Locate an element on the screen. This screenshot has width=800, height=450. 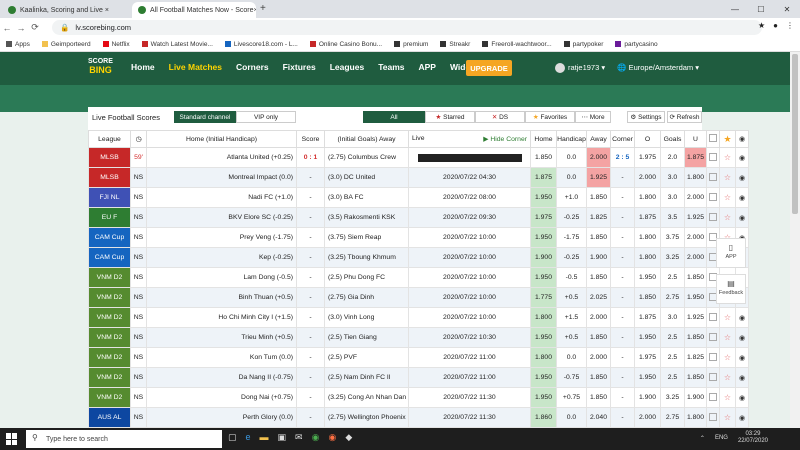
away-team-cell: (2.5) Phu Dong FC is located at coordinates (366, 277).